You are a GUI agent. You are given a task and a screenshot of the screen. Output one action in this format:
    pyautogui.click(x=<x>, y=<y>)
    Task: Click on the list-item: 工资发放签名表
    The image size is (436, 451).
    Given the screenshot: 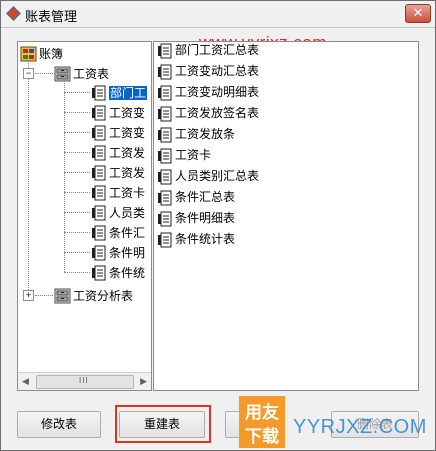 What is the action you would take?
    pyautogui.click(x=207, y=113)
    